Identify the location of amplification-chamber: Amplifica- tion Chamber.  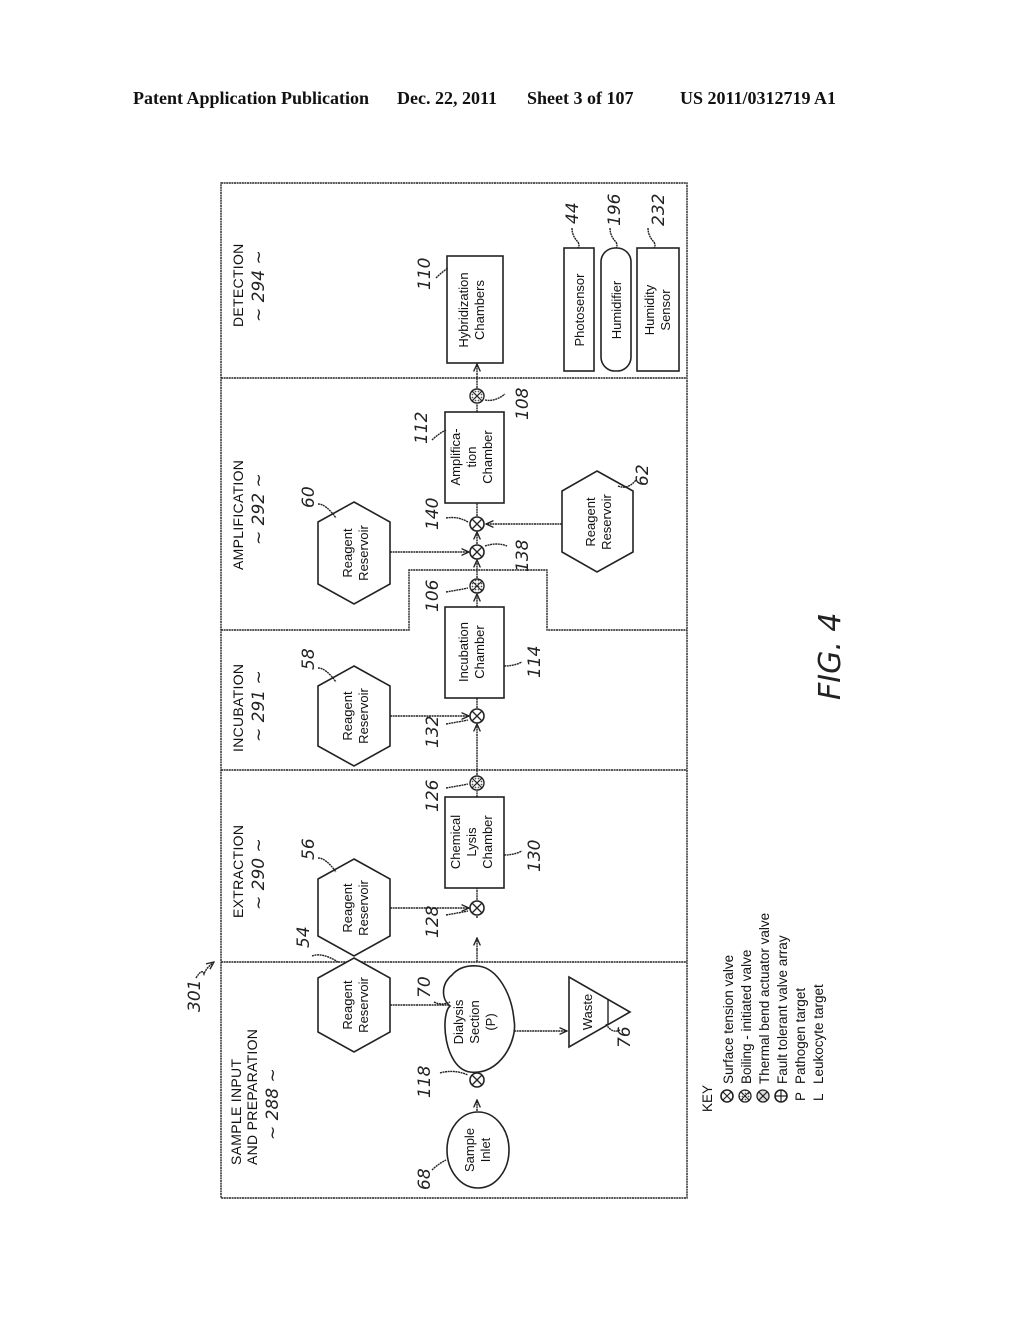
(474, 457).